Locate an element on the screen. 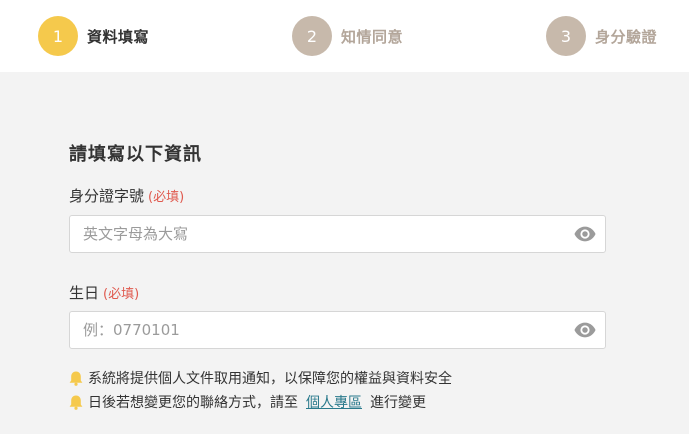 The width and height of the screenshot is (689, 434). birthday-label: 生日 (必填) is located at coordinates (104, 292).